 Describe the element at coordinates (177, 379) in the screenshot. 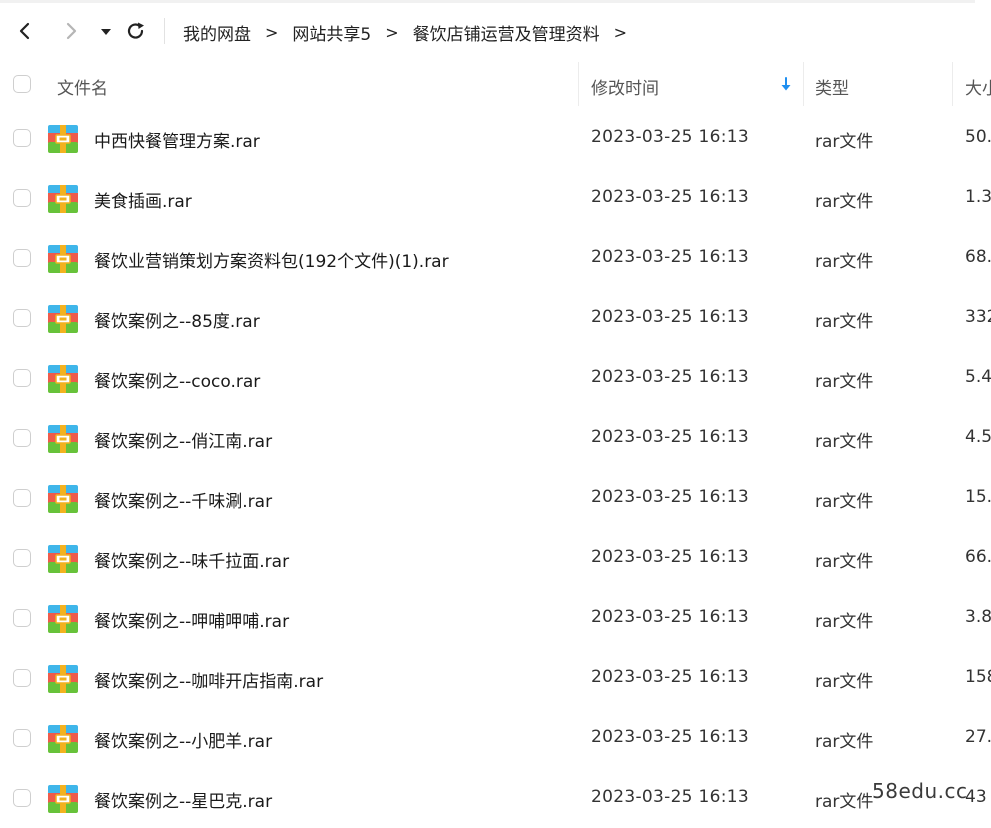

I see `file-name: 餐饮案例之--coco.rar` at that location.